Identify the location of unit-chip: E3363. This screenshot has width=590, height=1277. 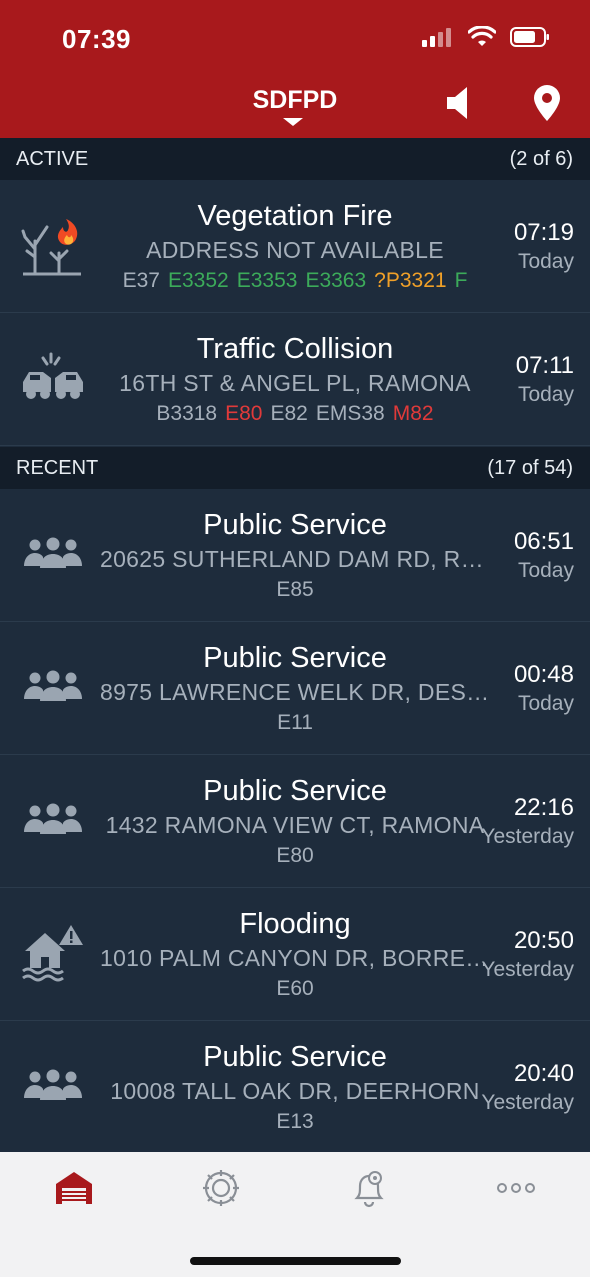
(336, 280).